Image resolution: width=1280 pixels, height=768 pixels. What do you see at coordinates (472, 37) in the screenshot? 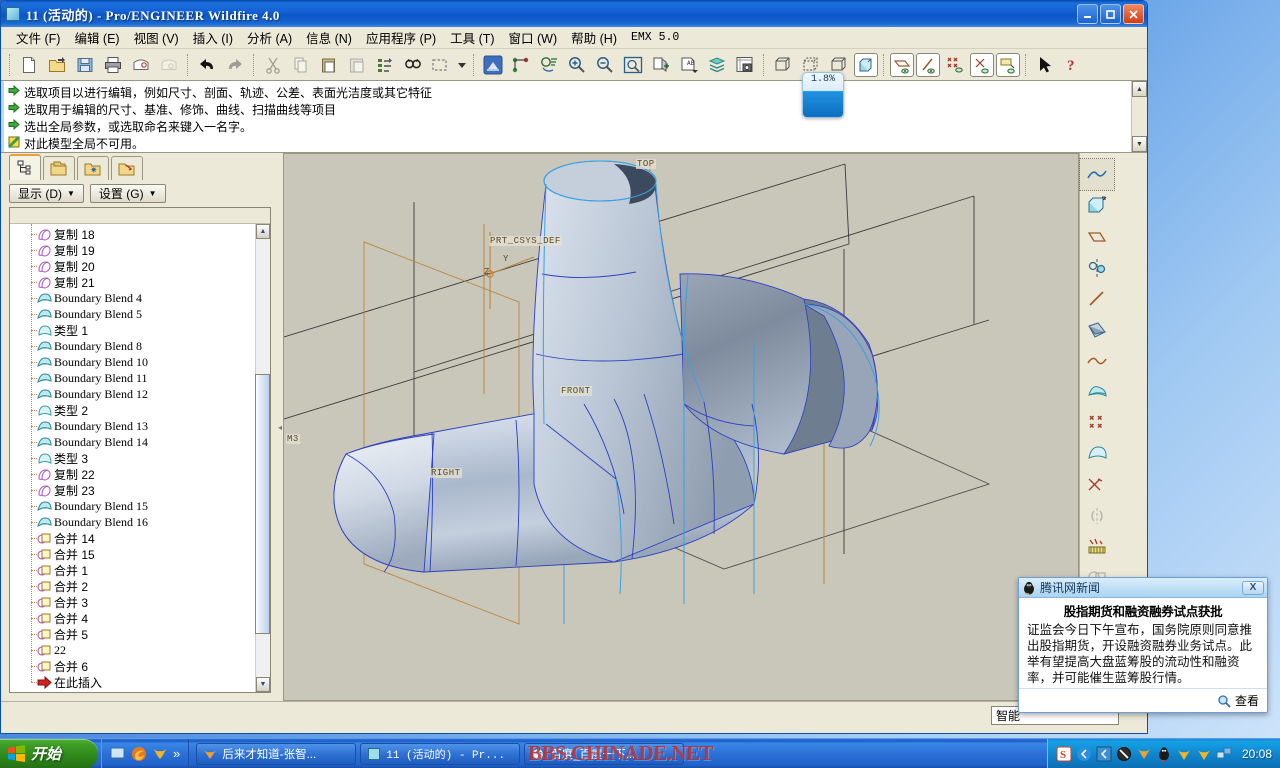
I see `menu-tools: 工具 (T)` at bounding box center [472, 37].